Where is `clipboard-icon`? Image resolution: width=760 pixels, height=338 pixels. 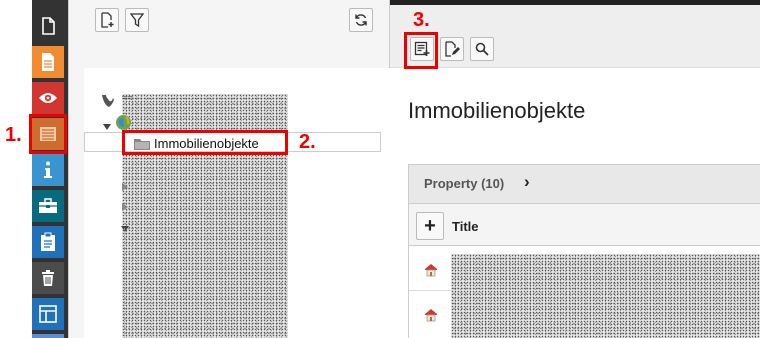 clipboard-icon is located at coordinates (48, 241).